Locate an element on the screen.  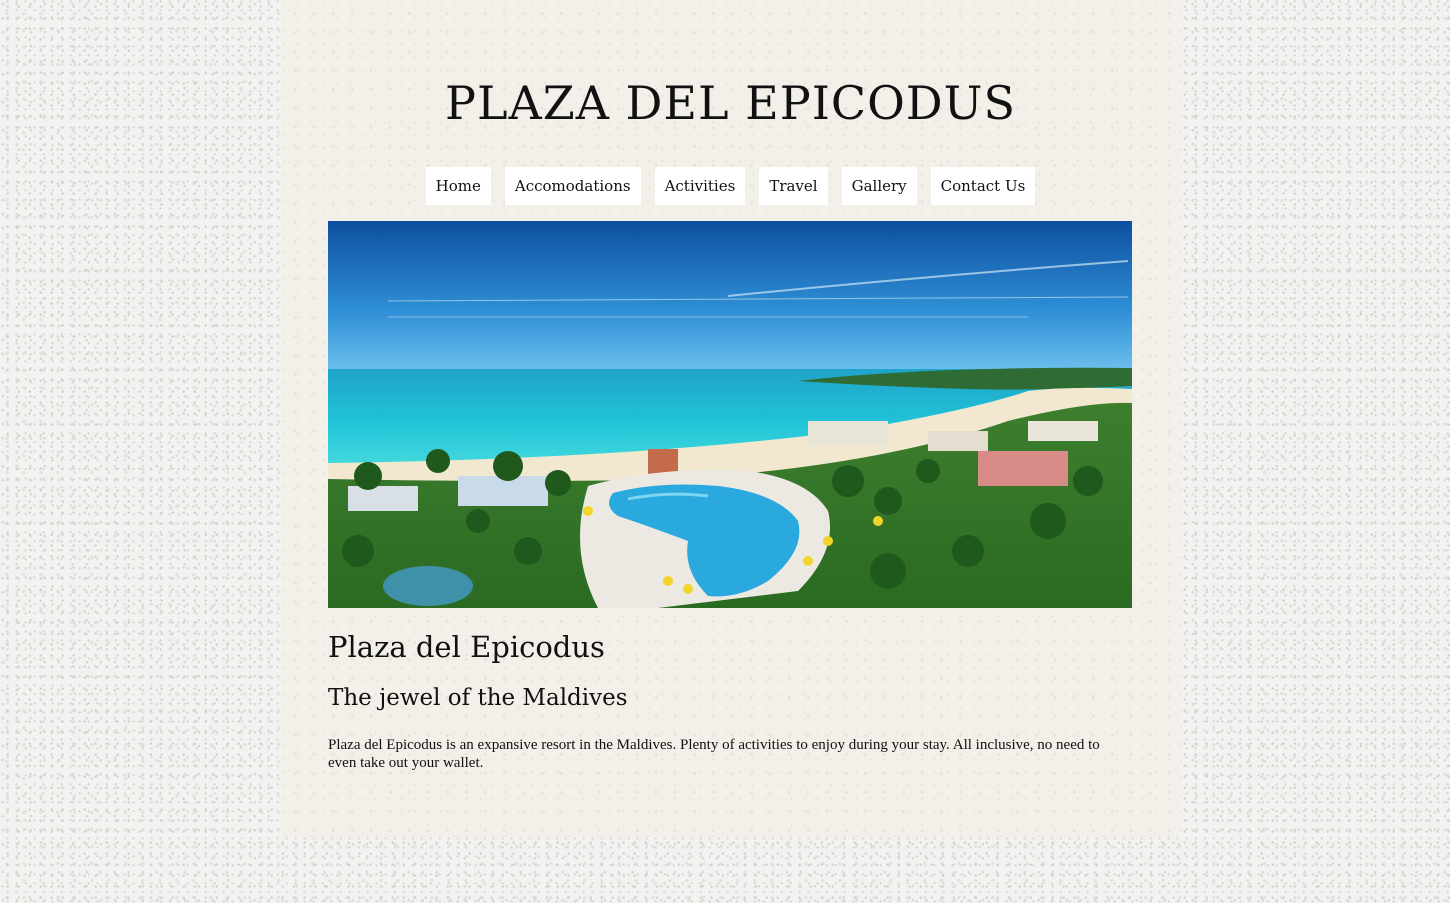
resort-heading: Plaza del Epicodus is located at coordinates (466, 647).